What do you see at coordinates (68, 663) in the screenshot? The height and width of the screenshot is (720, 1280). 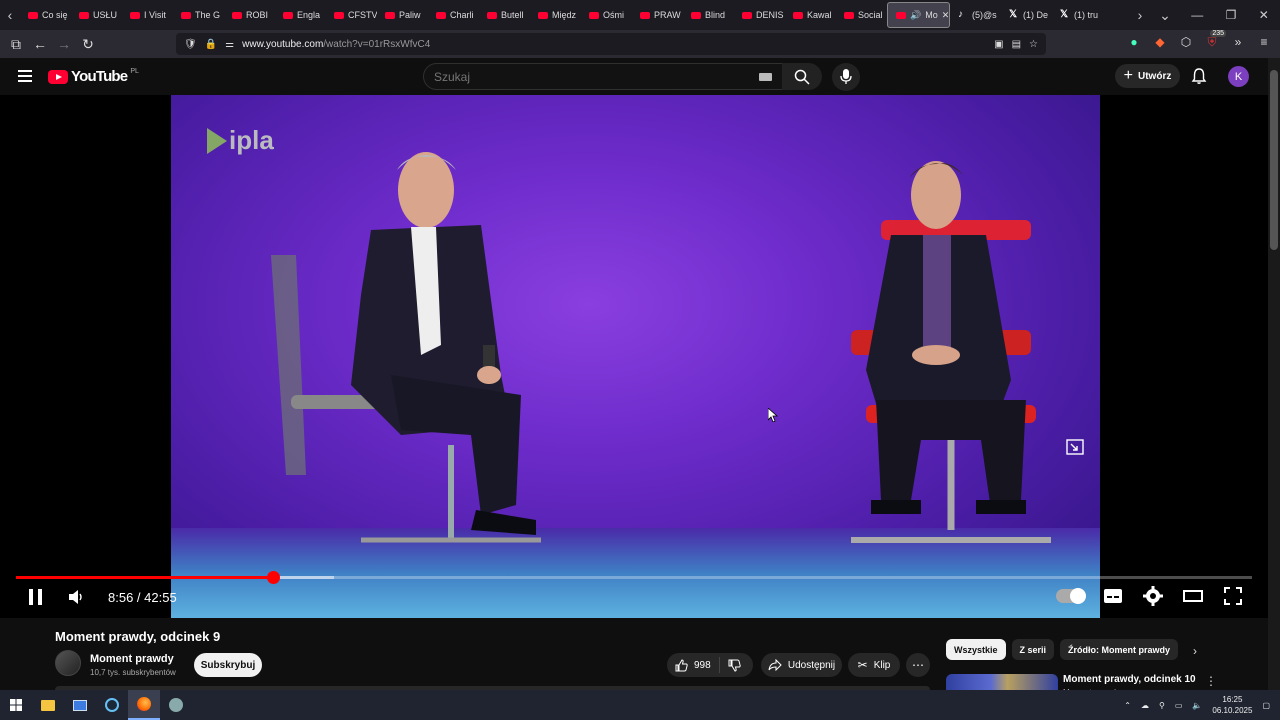 I see `channel-avatar` at bounding box center [68, 663].